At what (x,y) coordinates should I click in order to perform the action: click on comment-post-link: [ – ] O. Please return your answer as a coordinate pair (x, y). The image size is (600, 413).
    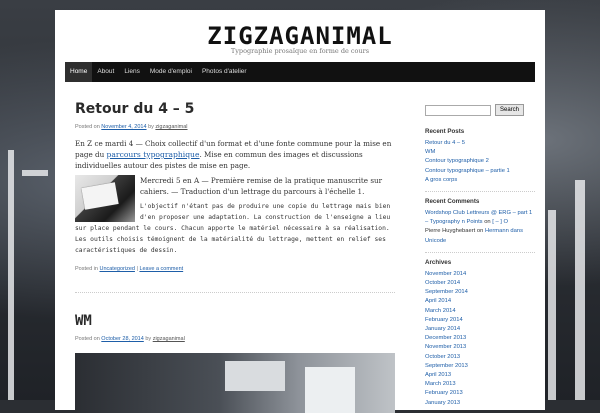
    Looking at the image, I should click on (500, 222).